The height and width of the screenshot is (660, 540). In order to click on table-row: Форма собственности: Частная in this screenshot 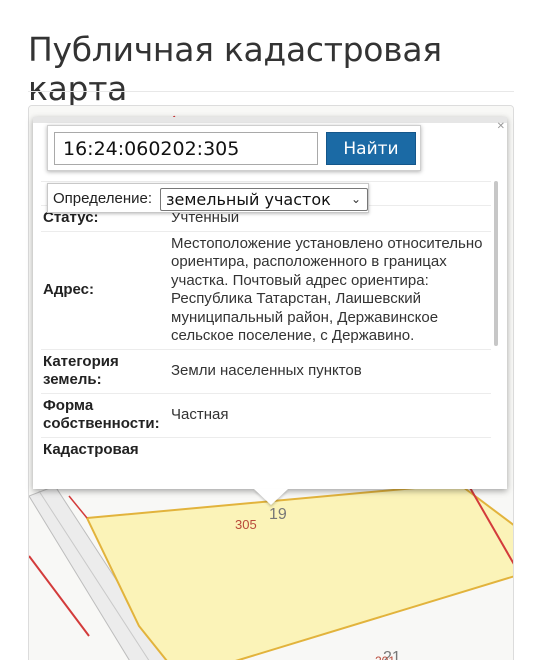, I will do `click(266, 414)`.